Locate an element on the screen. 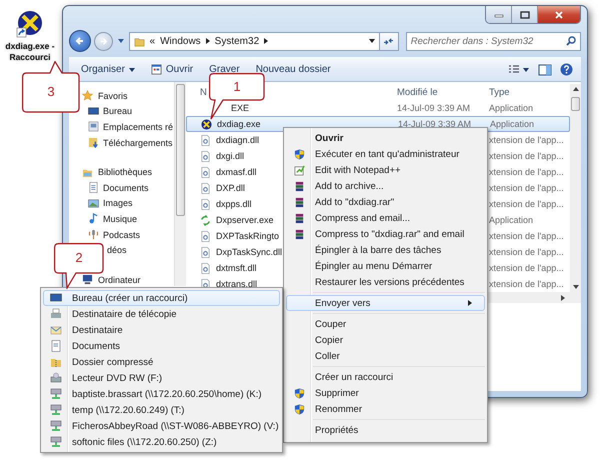 Image resolution: width=600 pixels, height=461 pixels. callout-number: 2 is located at coordinates (79, 257).